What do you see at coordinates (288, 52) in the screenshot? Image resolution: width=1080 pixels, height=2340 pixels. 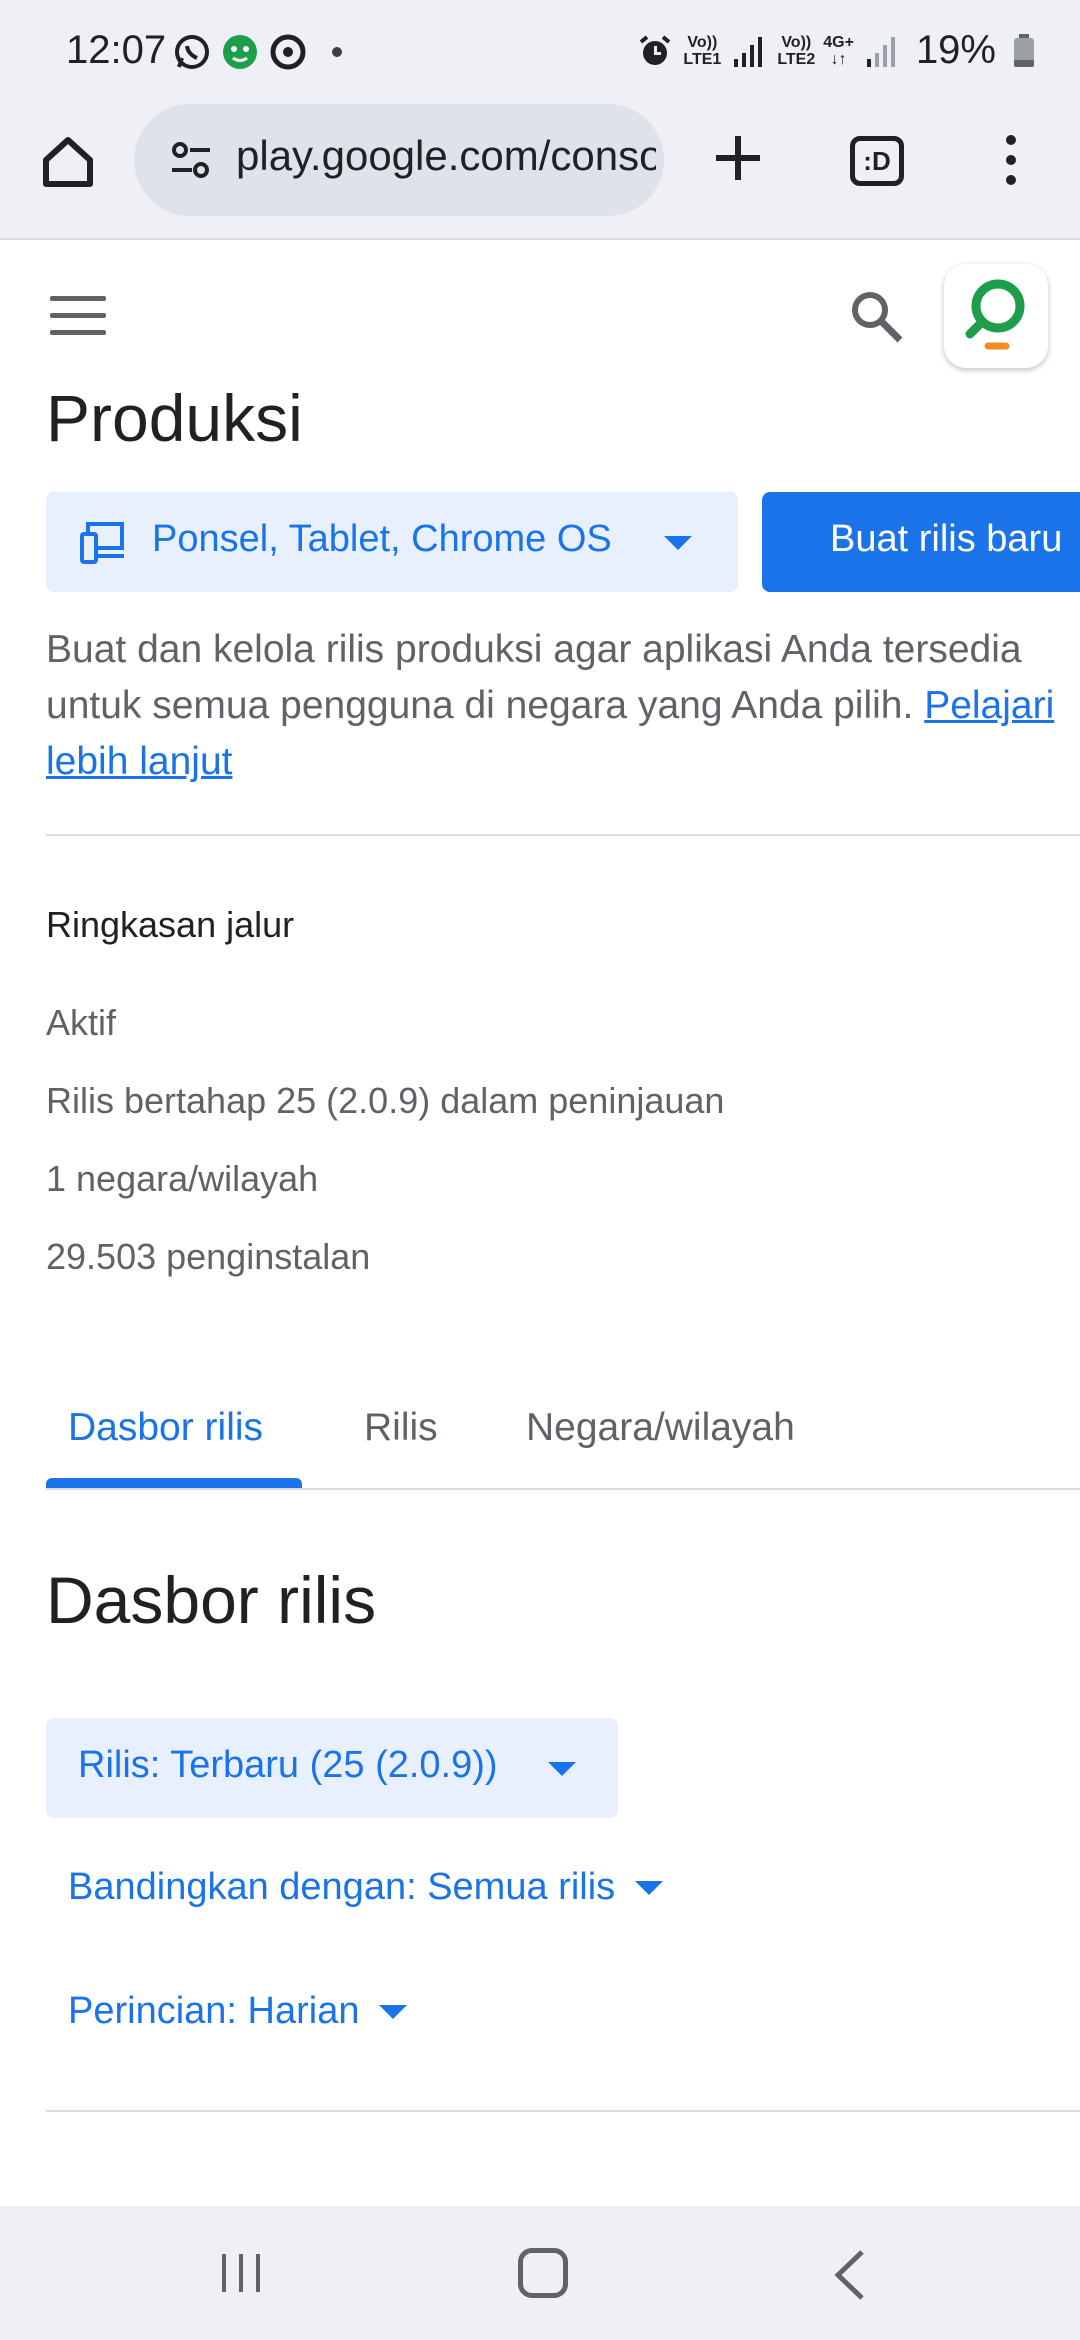 I see `circle-notification-icon` at bounding box center [288, 52].